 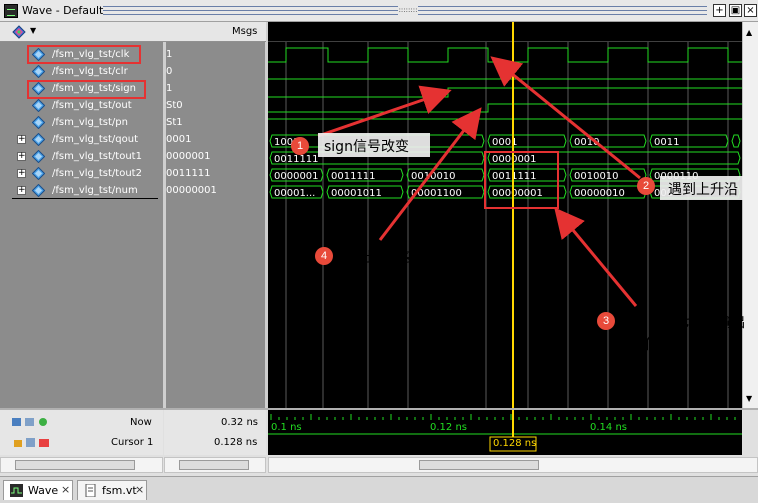 I want to click on values-hscrollbar, so click(x=215, y=465).